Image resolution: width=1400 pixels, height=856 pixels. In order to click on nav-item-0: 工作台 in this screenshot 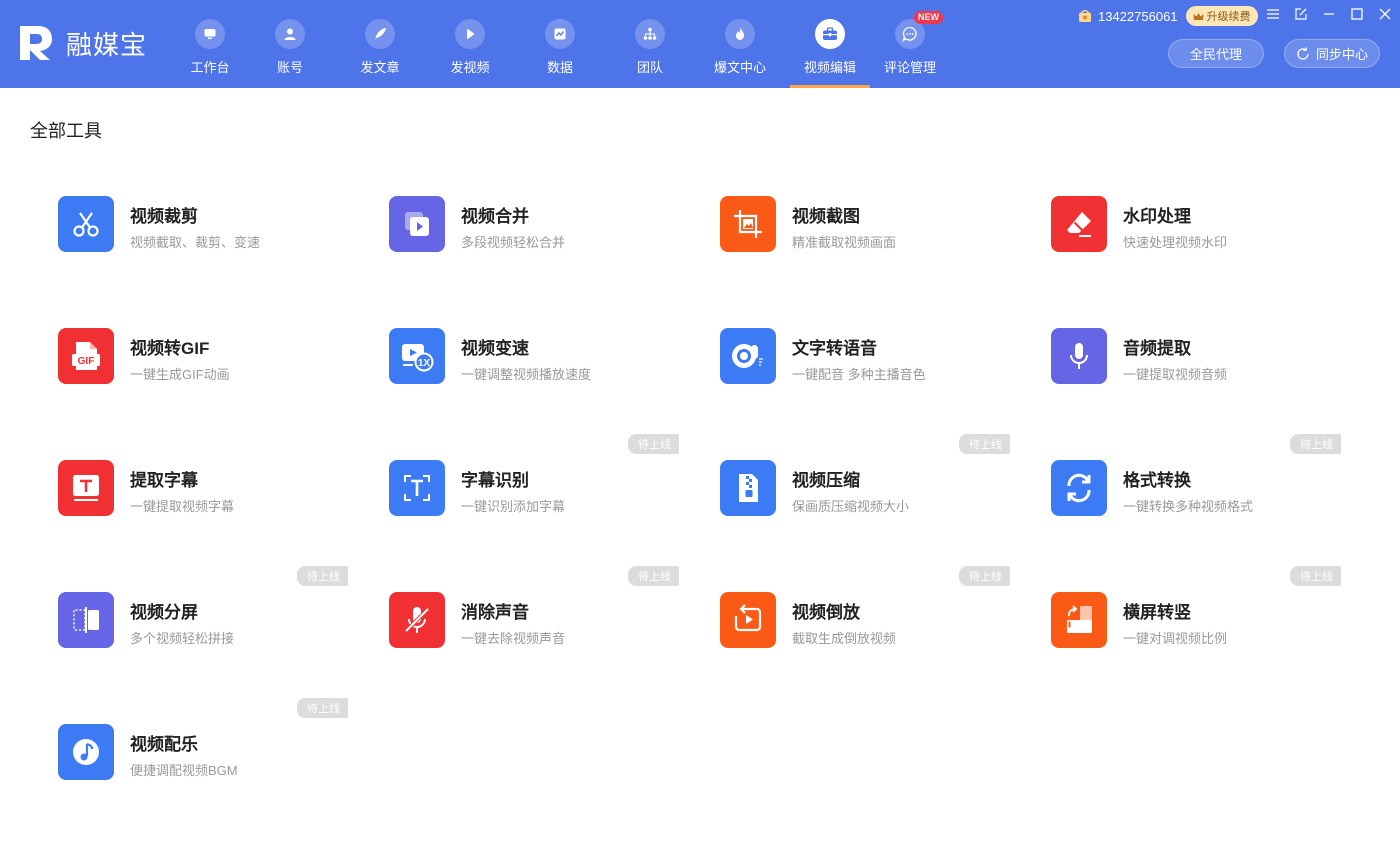, I will do `click(210, 44)`.